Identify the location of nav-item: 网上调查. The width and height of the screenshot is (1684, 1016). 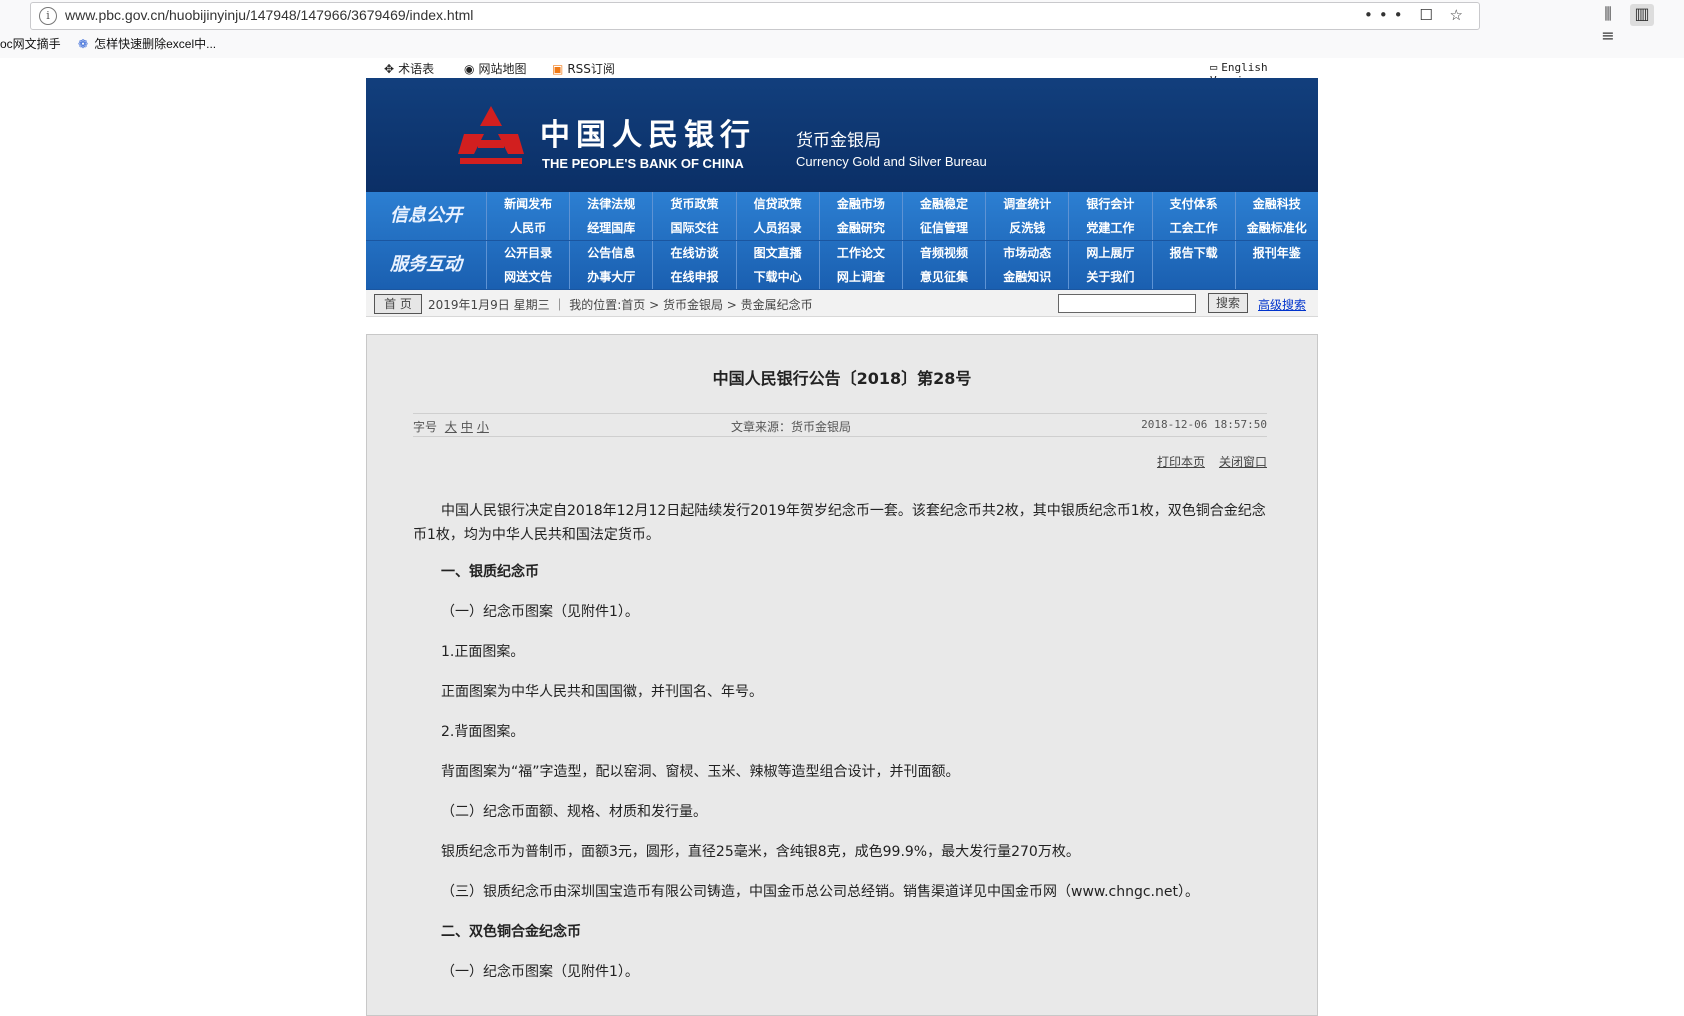
(860, 277).